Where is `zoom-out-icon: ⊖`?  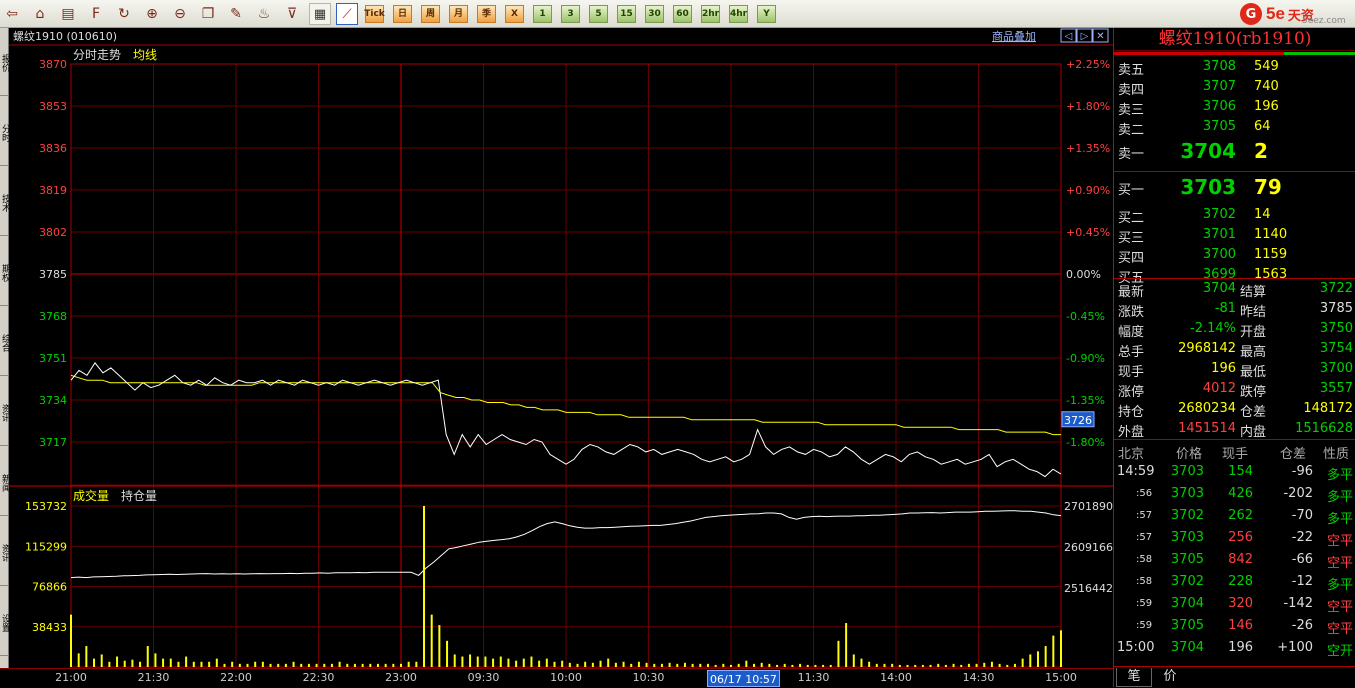
zoom-out-icon: ⊖ is located at coordinates (180, 14).